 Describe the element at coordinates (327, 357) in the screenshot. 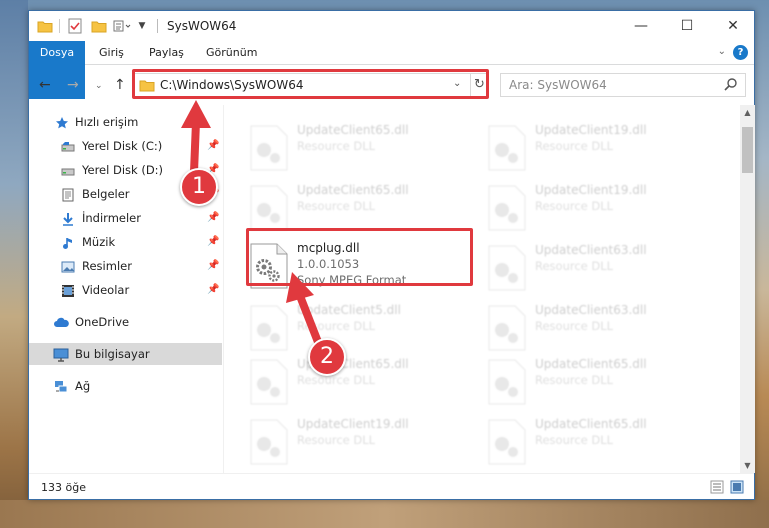

I see `step-badge-2: 2` at that location.